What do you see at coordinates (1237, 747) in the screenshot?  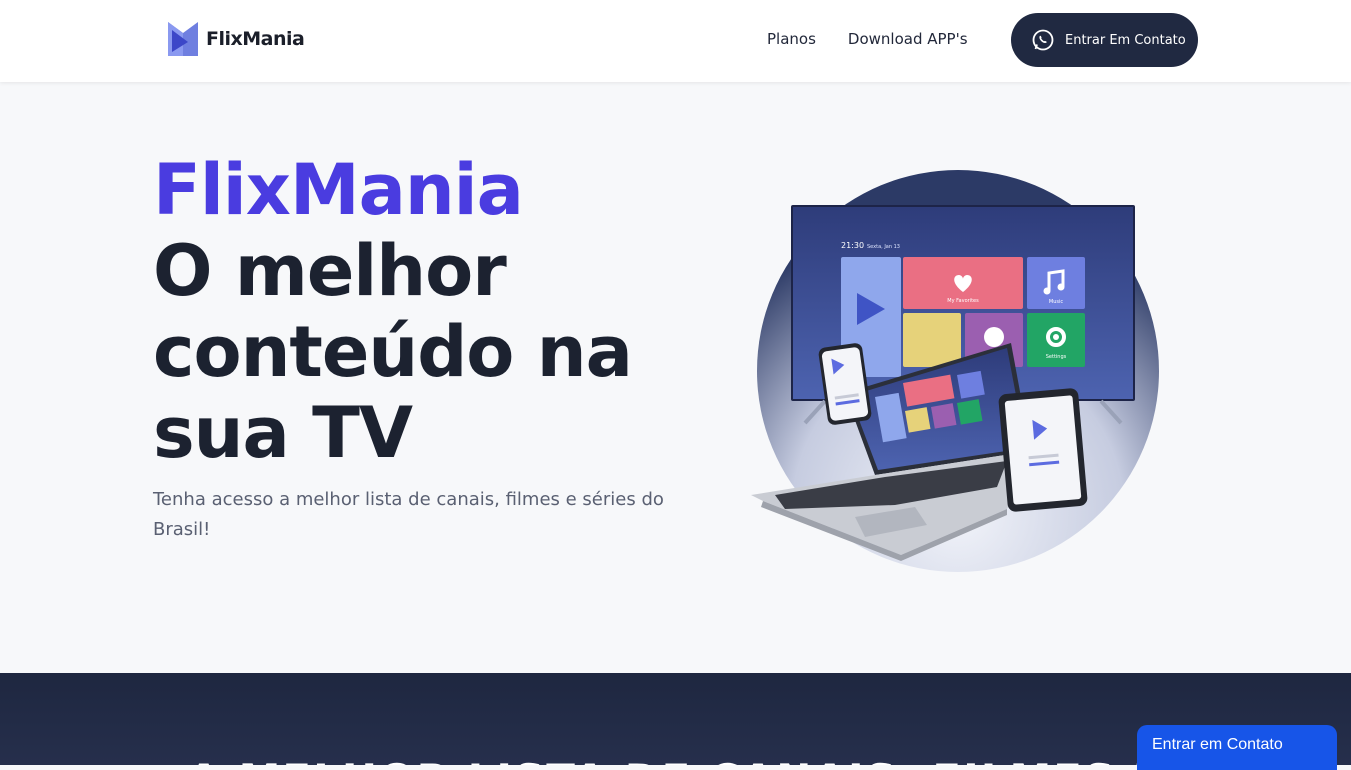 I see `floating-contact-tab: Entrar em Contato` at bounding box center [1237, 747].